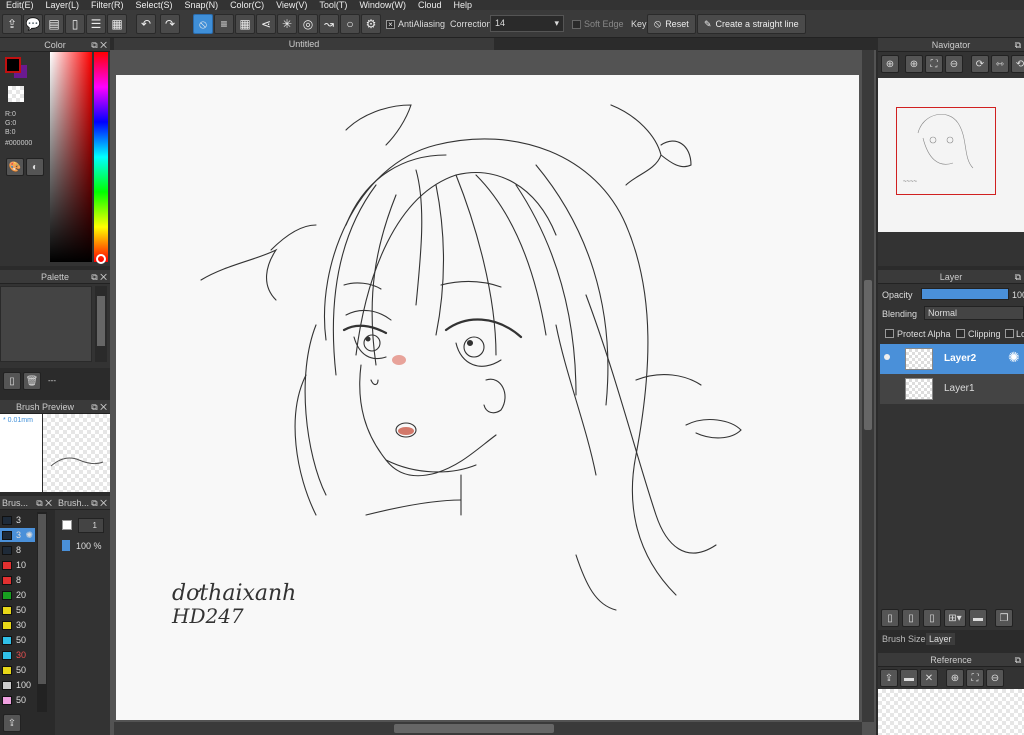  Describe the element at coordinates (54, 24) in the screenshot. I see `chat-icon: ▤` at that location.